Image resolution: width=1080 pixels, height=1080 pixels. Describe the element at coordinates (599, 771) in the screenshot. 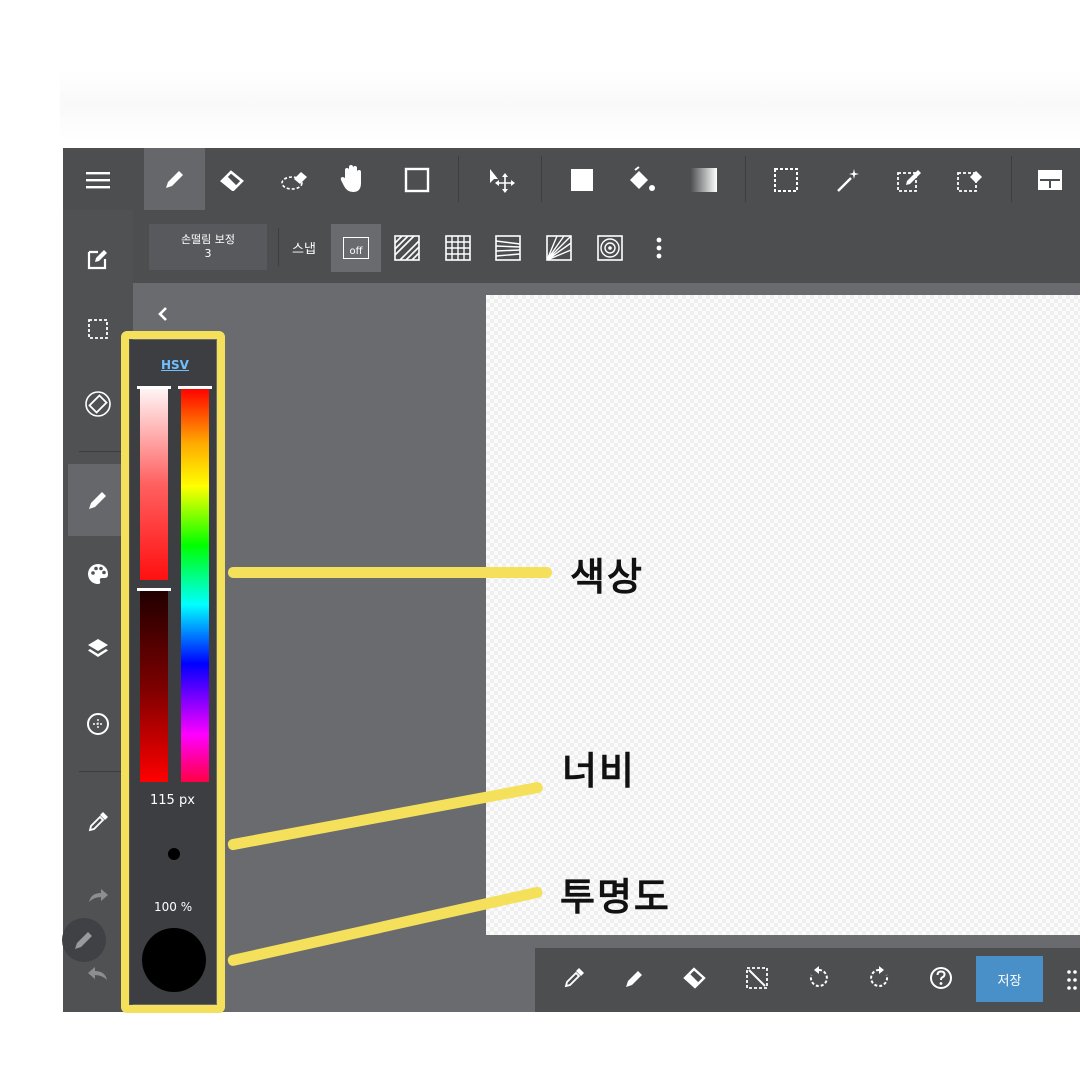

I see `width-annotation-label: 너비` at that location.